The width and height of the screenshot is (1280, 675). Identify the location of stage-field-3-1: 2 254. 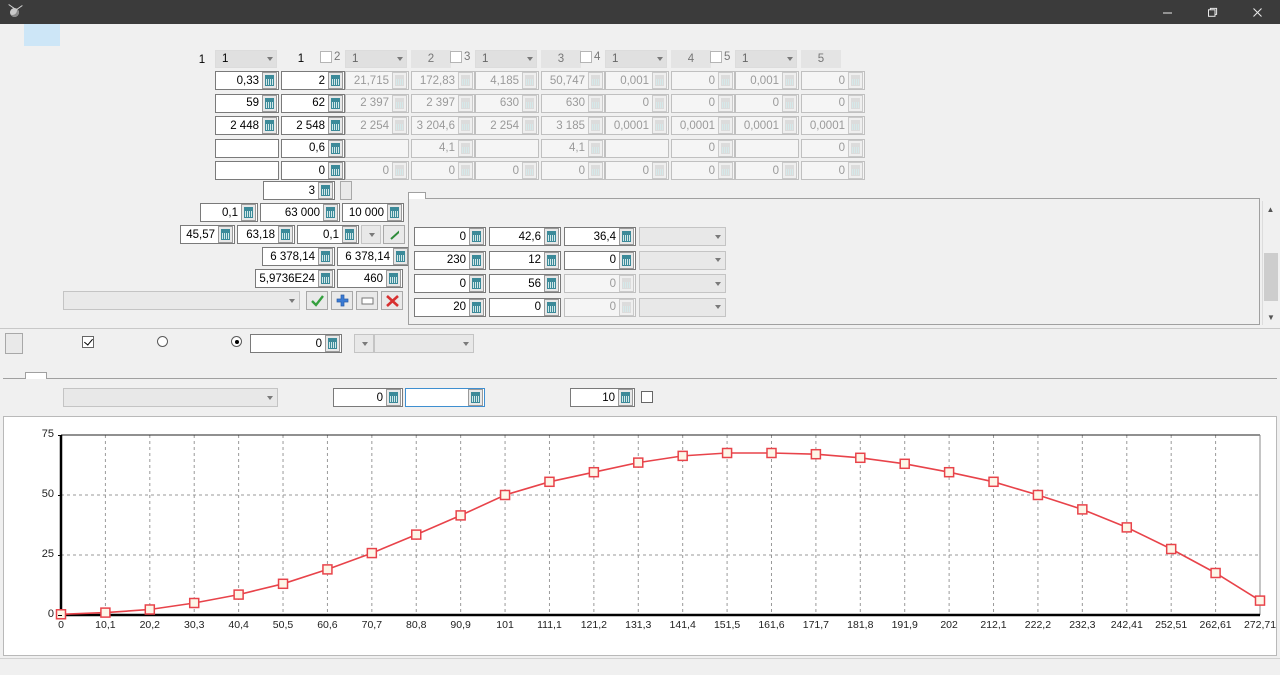
(507, 125).